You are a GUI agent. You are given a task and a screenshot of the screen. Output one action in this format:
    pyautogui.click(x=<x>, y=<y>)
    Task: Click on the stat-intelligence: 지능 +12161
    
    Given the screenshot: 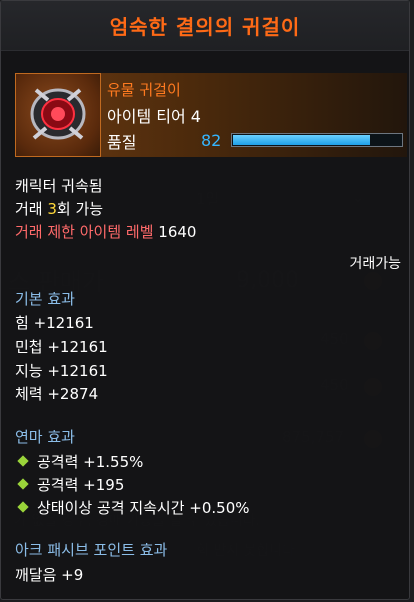 What is the action you would take?
    pyautogui.click(x=61, y=371)
    